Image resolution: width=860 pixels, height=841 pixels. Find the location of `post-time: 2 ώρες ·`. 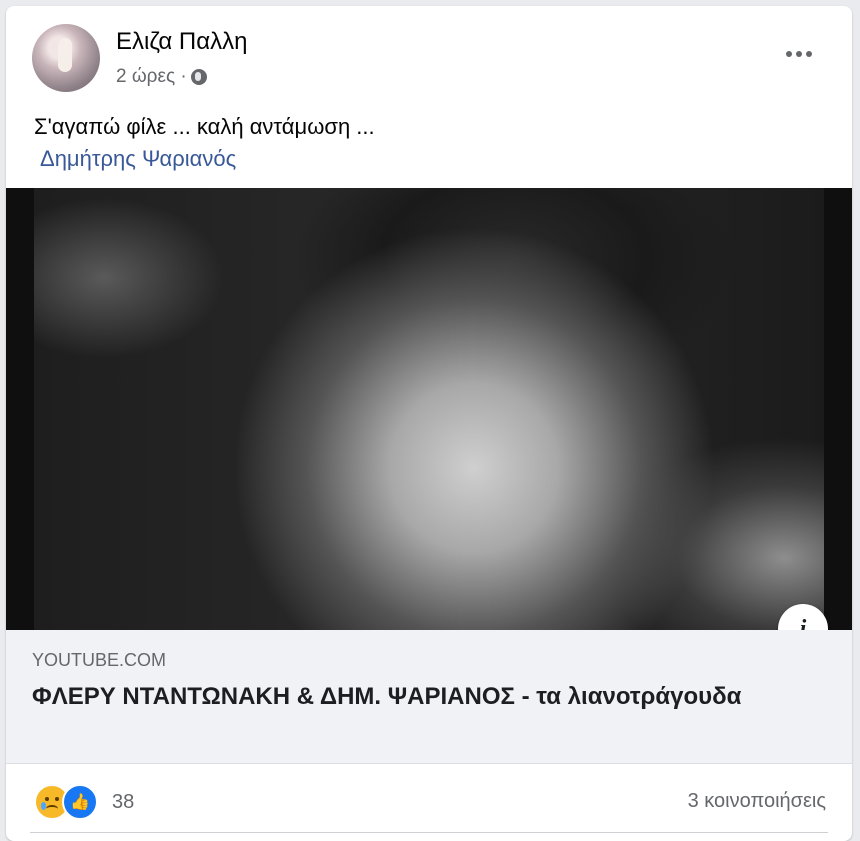

post-time: 2 ώρες · is located at coordinates (151, 77).